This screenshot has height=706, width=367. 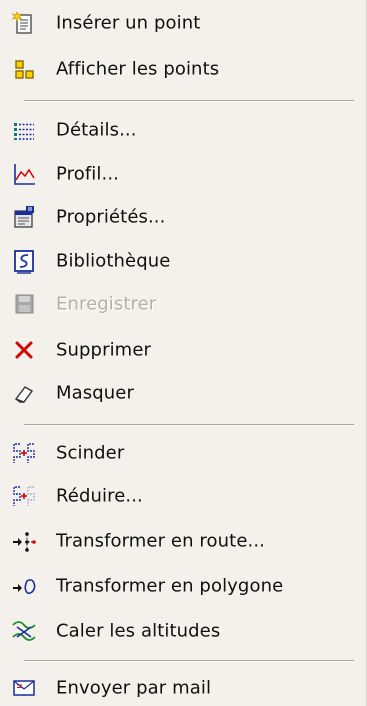 I want to click on menu-item-show-points: Afficher les points, so click(x=183, y=69).